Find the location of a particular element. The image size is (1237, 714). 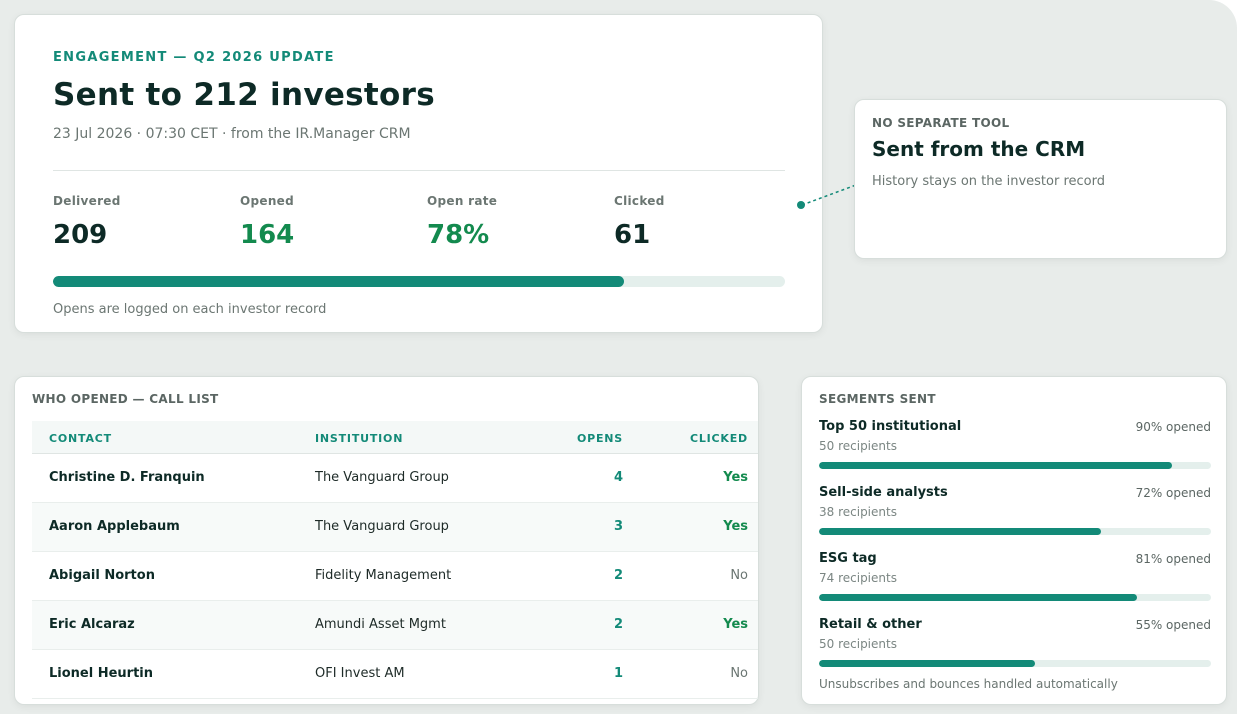

call-list-title: WHO OPENED — CALL LIST is located at coordinates (125, 399).